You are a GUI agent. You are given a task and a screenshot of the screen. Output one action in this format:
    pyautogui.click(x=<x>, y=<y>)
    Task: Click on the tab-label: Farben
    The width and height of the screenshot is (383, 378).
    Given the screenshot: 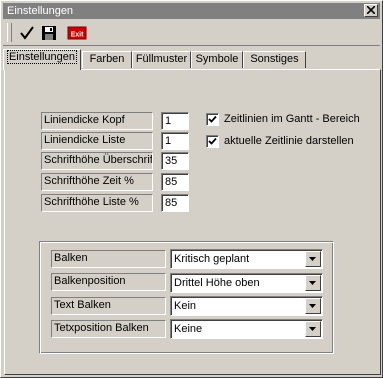 What is the action you would take?
    pyautogui.click(x=107, y=59)
    